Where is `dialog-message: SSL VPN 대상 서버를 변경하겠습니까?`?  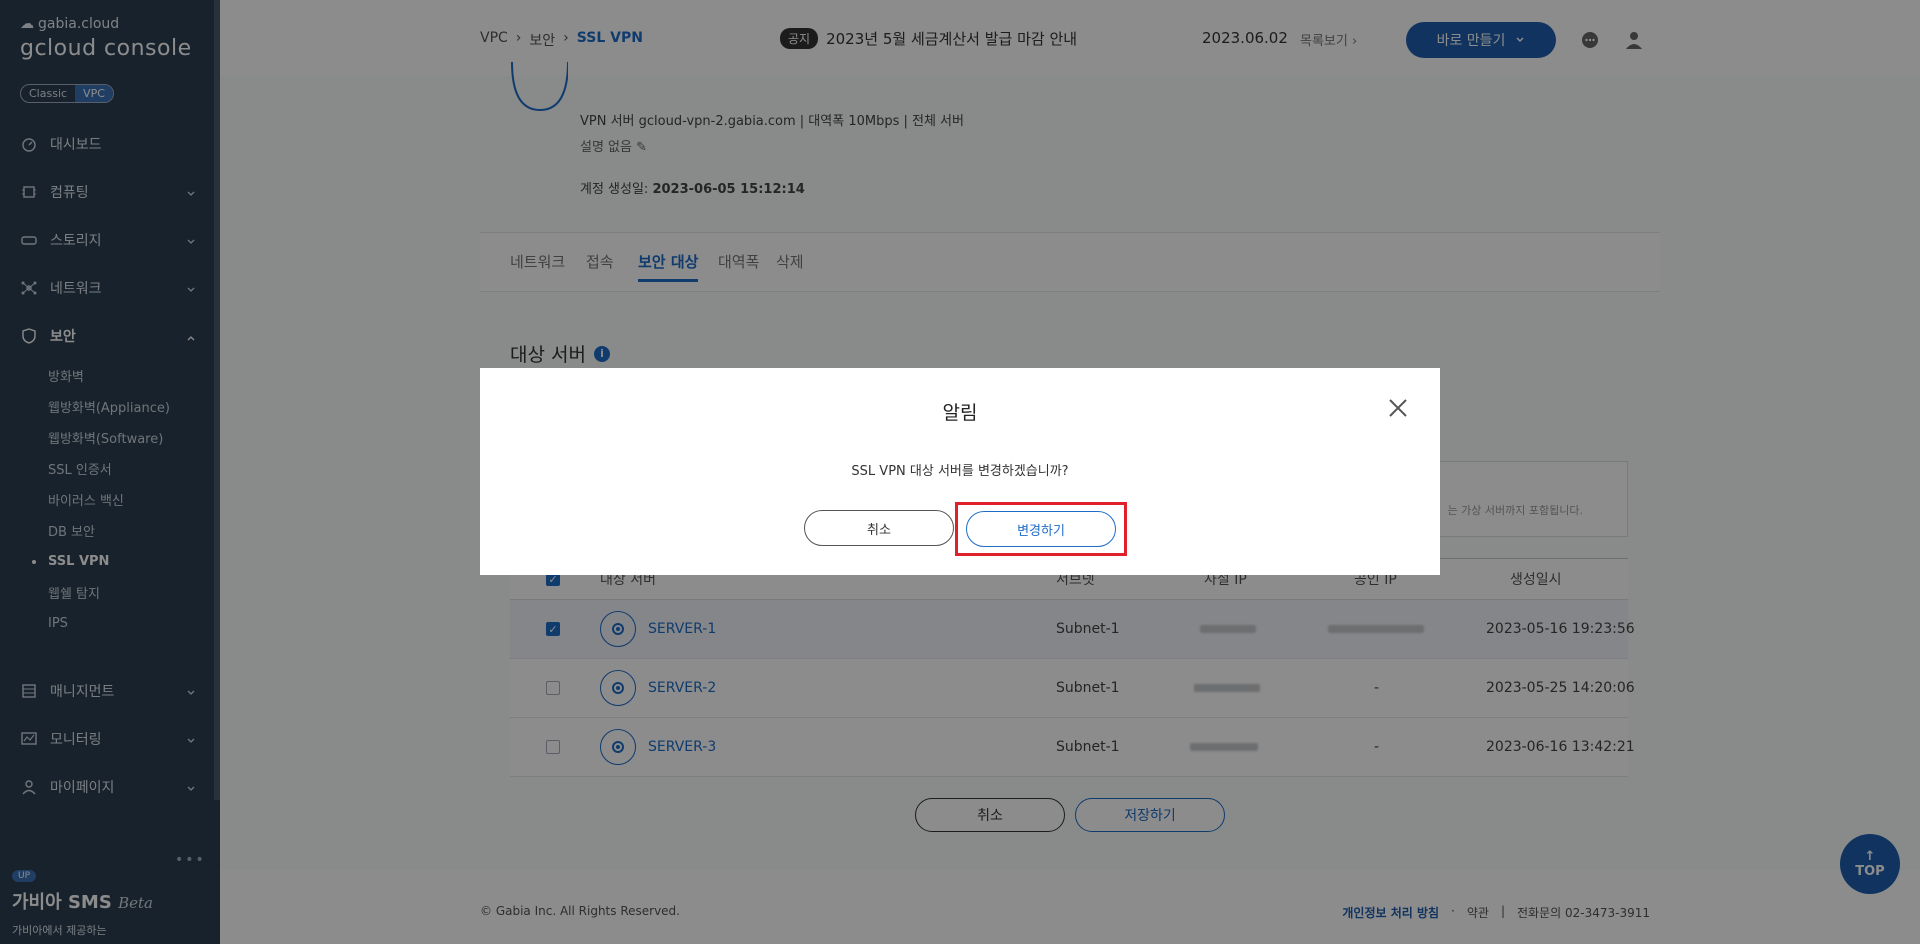
dialog-message: SSL VPN 대상 서버를 변경하겠습니까? is located at coordinates (960, 471).